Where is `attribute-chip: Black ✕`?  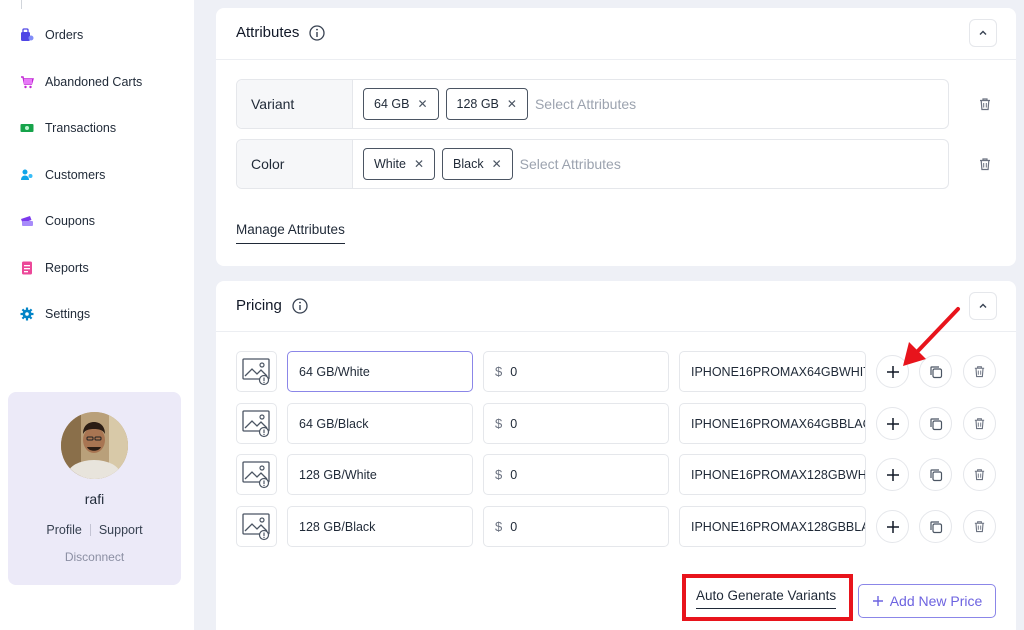 attribute-chip: Black ✕ is located at coordinates (477, 164).